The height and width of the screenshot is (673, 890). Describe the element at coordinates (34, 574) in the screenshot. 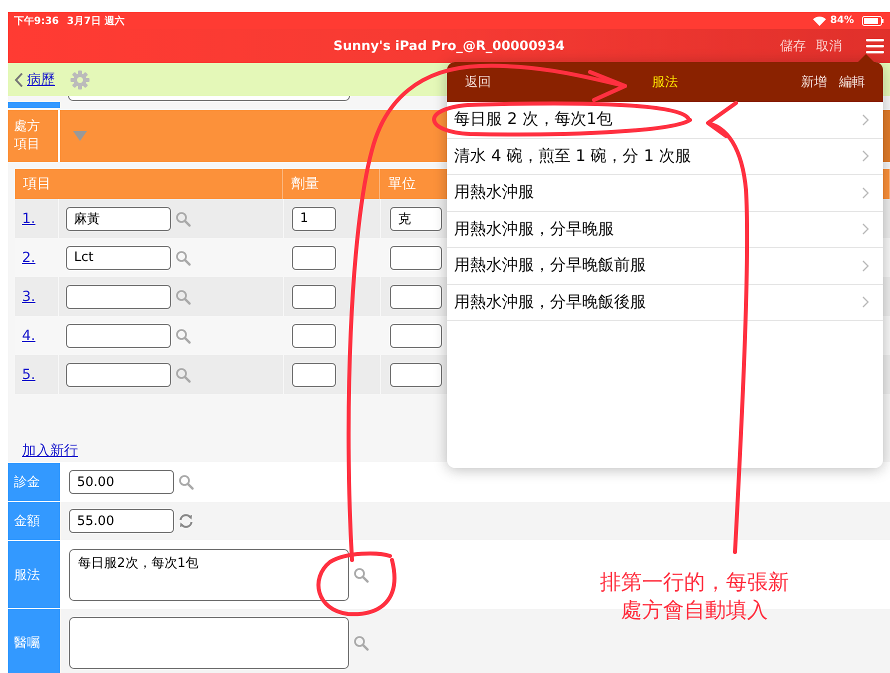

I see `field-label: 服法` at that location.